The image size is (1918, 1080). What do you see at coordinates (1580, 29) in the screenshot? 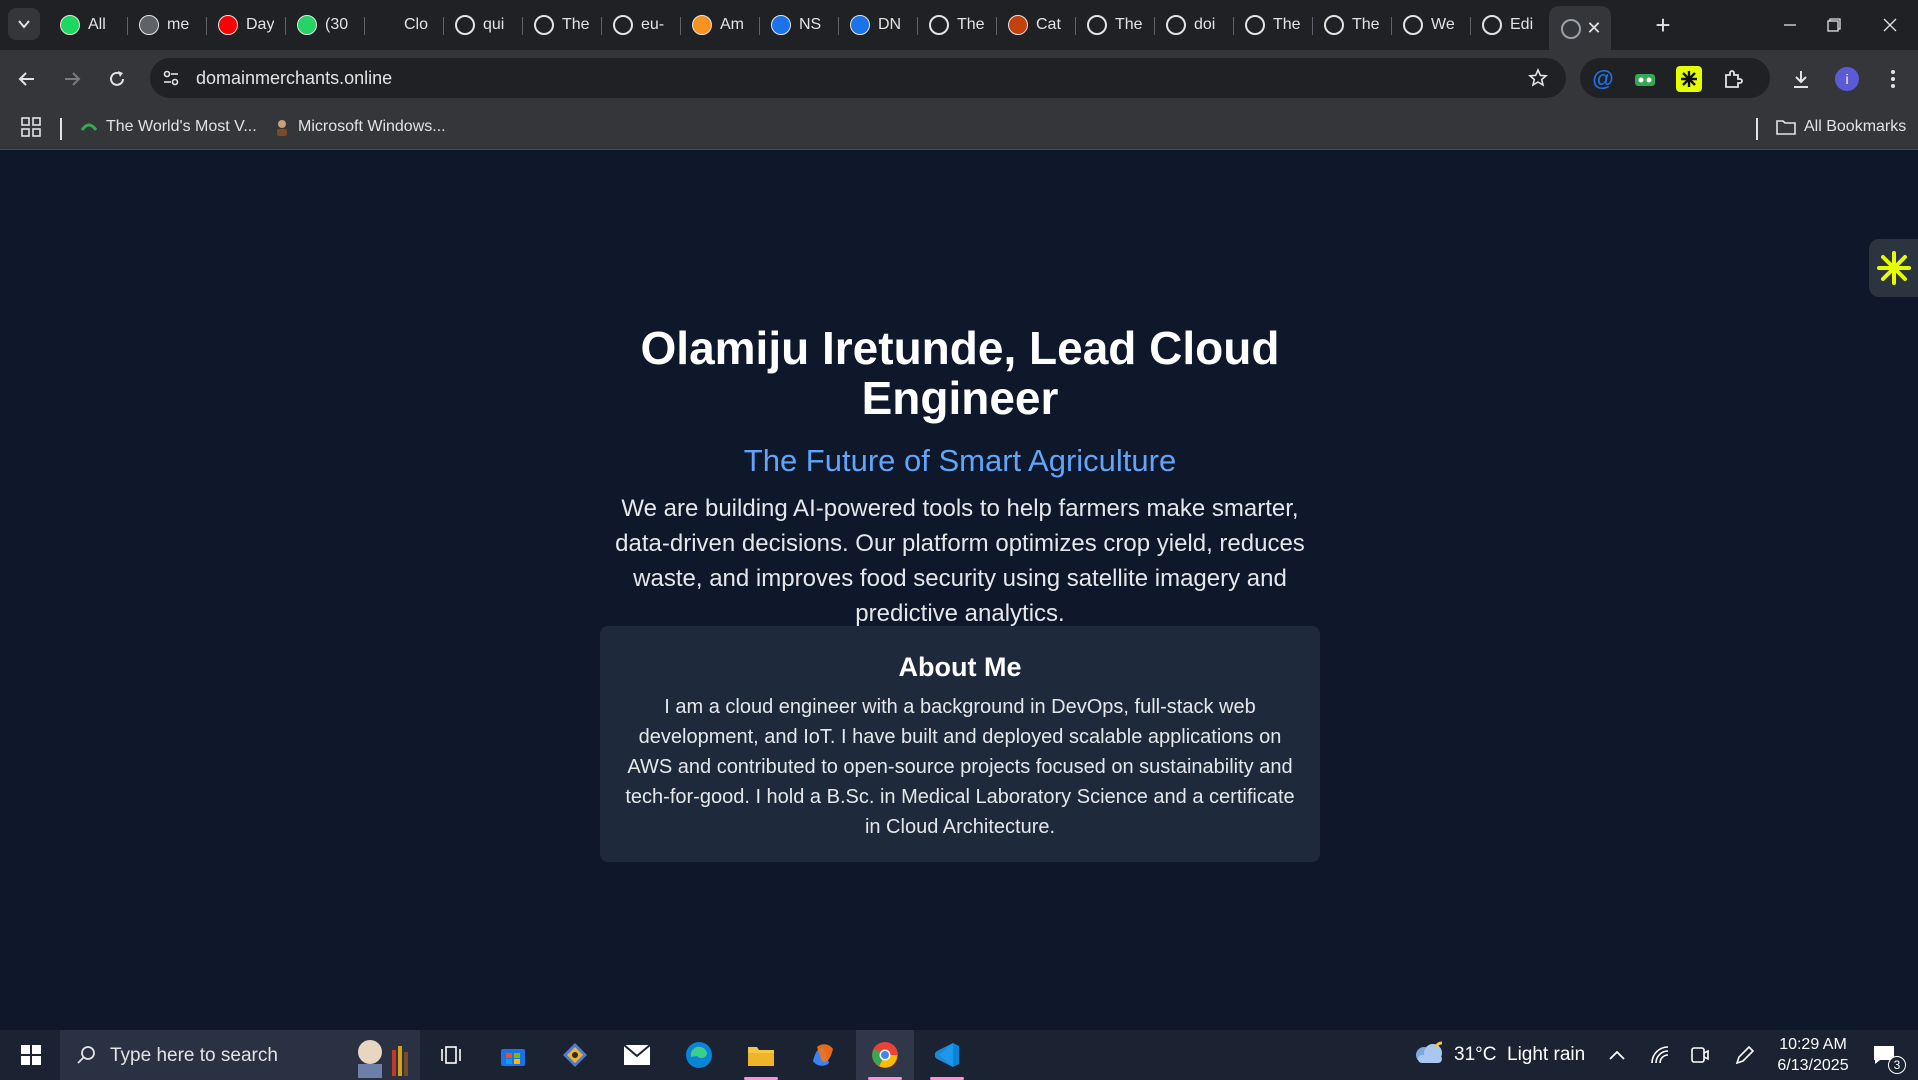
I see `browser-tab-active: ✕` at bounding box center [1580, 29].